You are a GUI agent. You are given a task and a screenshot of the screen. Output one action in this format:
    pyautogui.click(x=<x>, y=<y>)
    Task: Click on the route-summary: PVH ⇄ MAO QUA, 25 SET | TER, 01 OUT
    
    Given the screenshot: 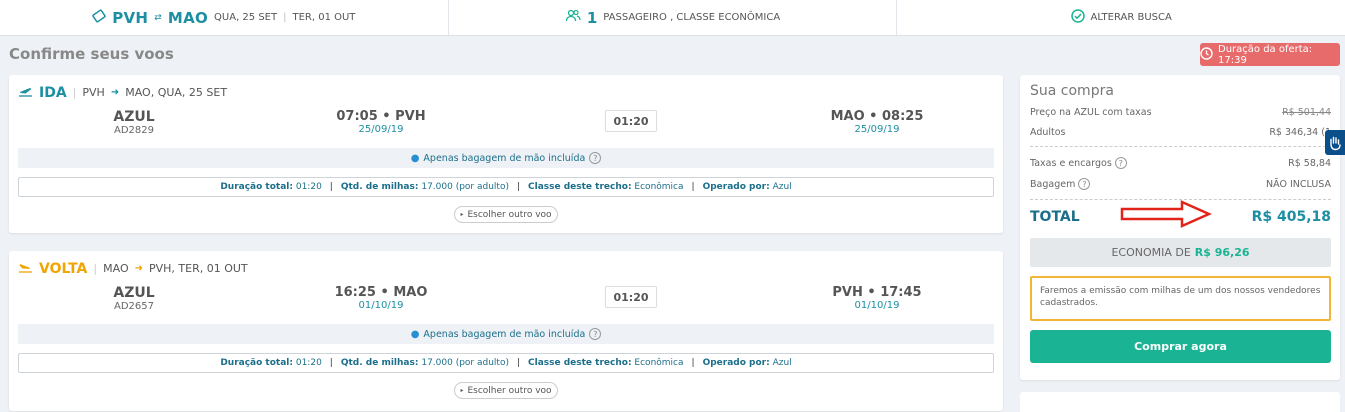 What is the action you would take?
    pyautogui.click(x=224, y=17)
    